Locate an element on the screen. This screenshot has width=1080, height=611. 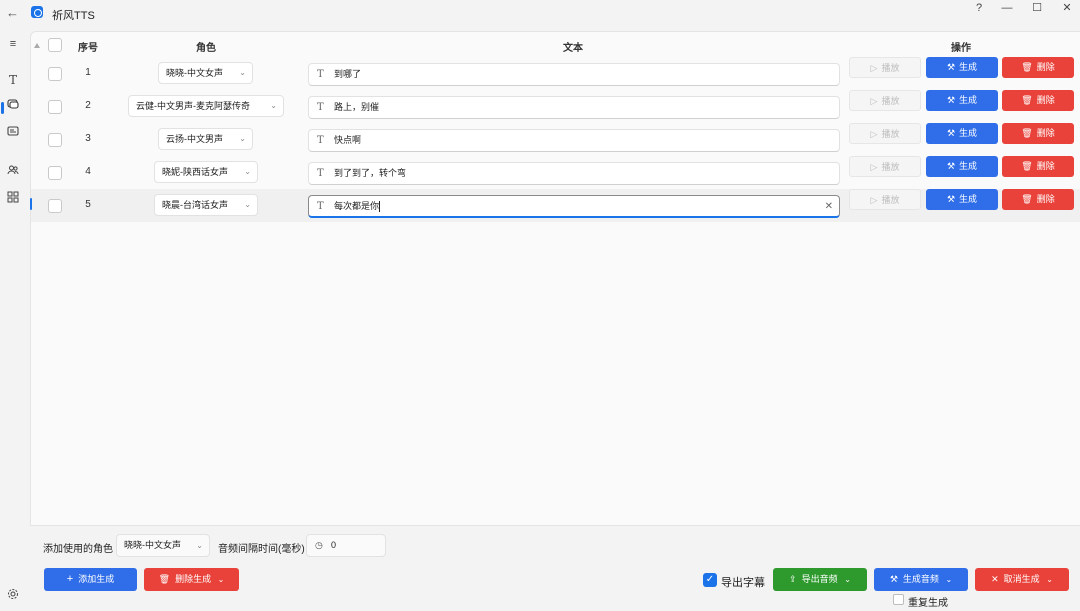
title-bar: ← 祈风TTS ? — ☐ ✕ is located at coordinates (540, 14).